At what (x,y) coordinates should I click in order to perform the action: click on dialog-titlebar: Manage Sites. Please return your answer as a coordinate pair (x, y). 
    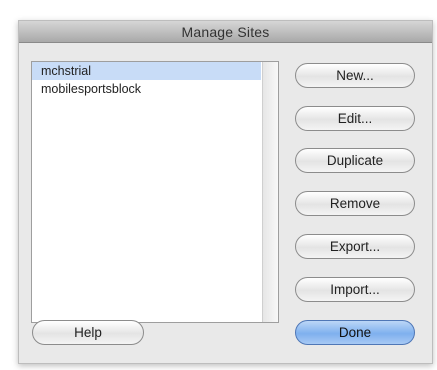
    Looking at the image, I should click on (225, 32).